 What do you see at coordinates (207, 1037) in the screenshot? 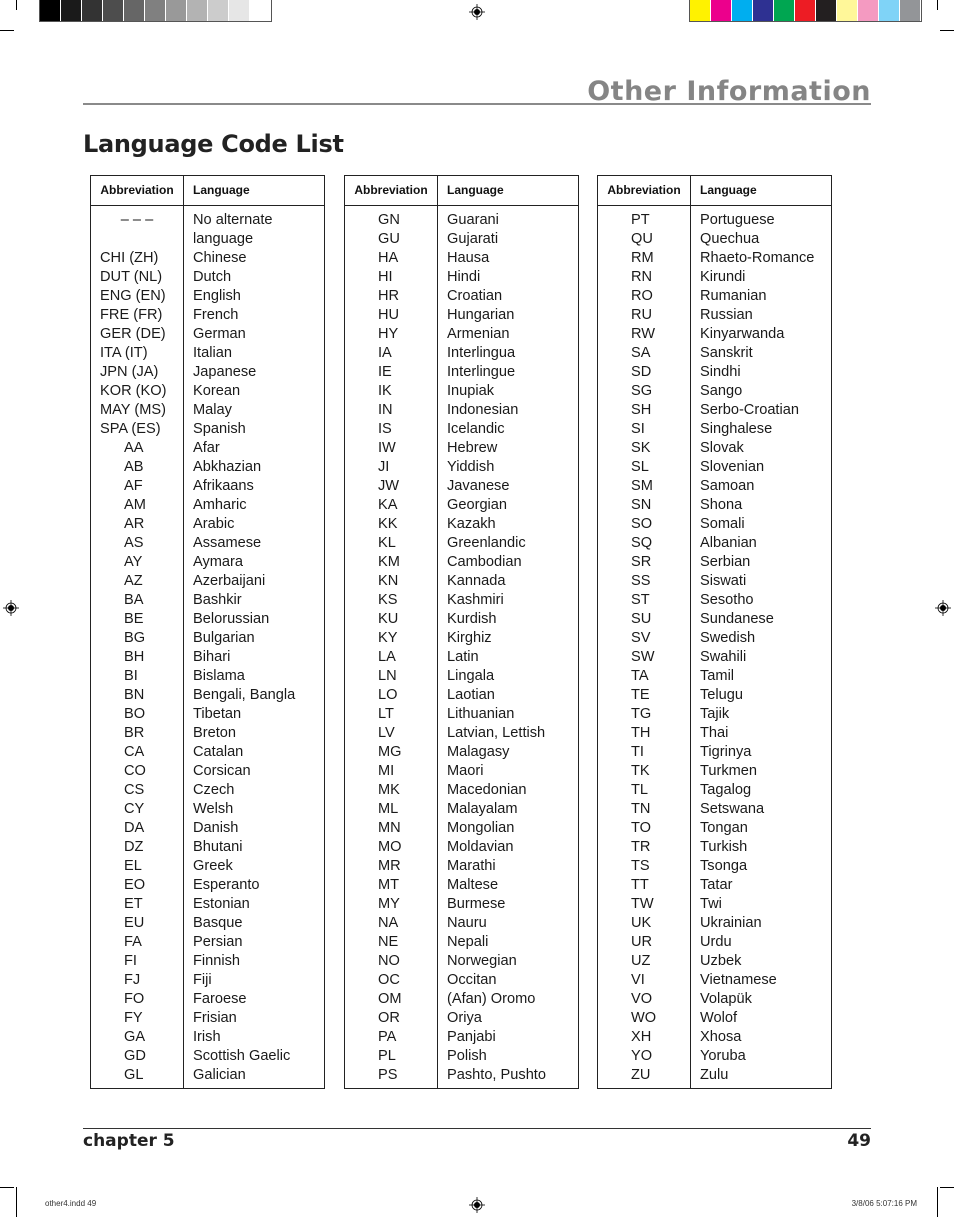
I see `language-name: Irish` at bounding box center [207, 1037].